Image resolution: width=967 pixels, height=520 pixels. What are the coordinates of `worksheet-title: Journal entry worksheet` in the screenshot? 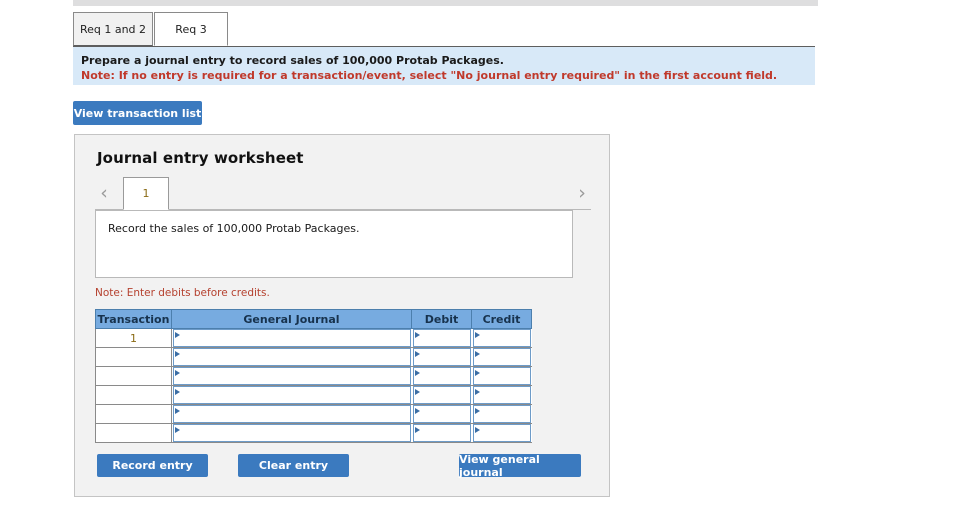 It's located at (200, 158).